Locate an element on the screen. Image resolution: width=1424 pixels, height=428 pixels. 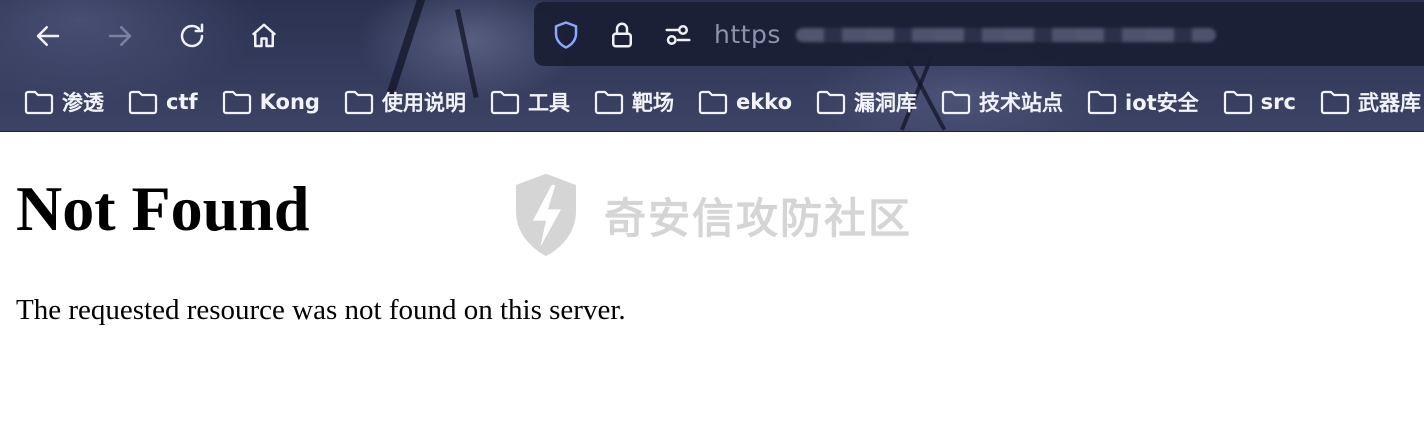
bookmark-folder: 工具 is located at coordinates (530, 102).